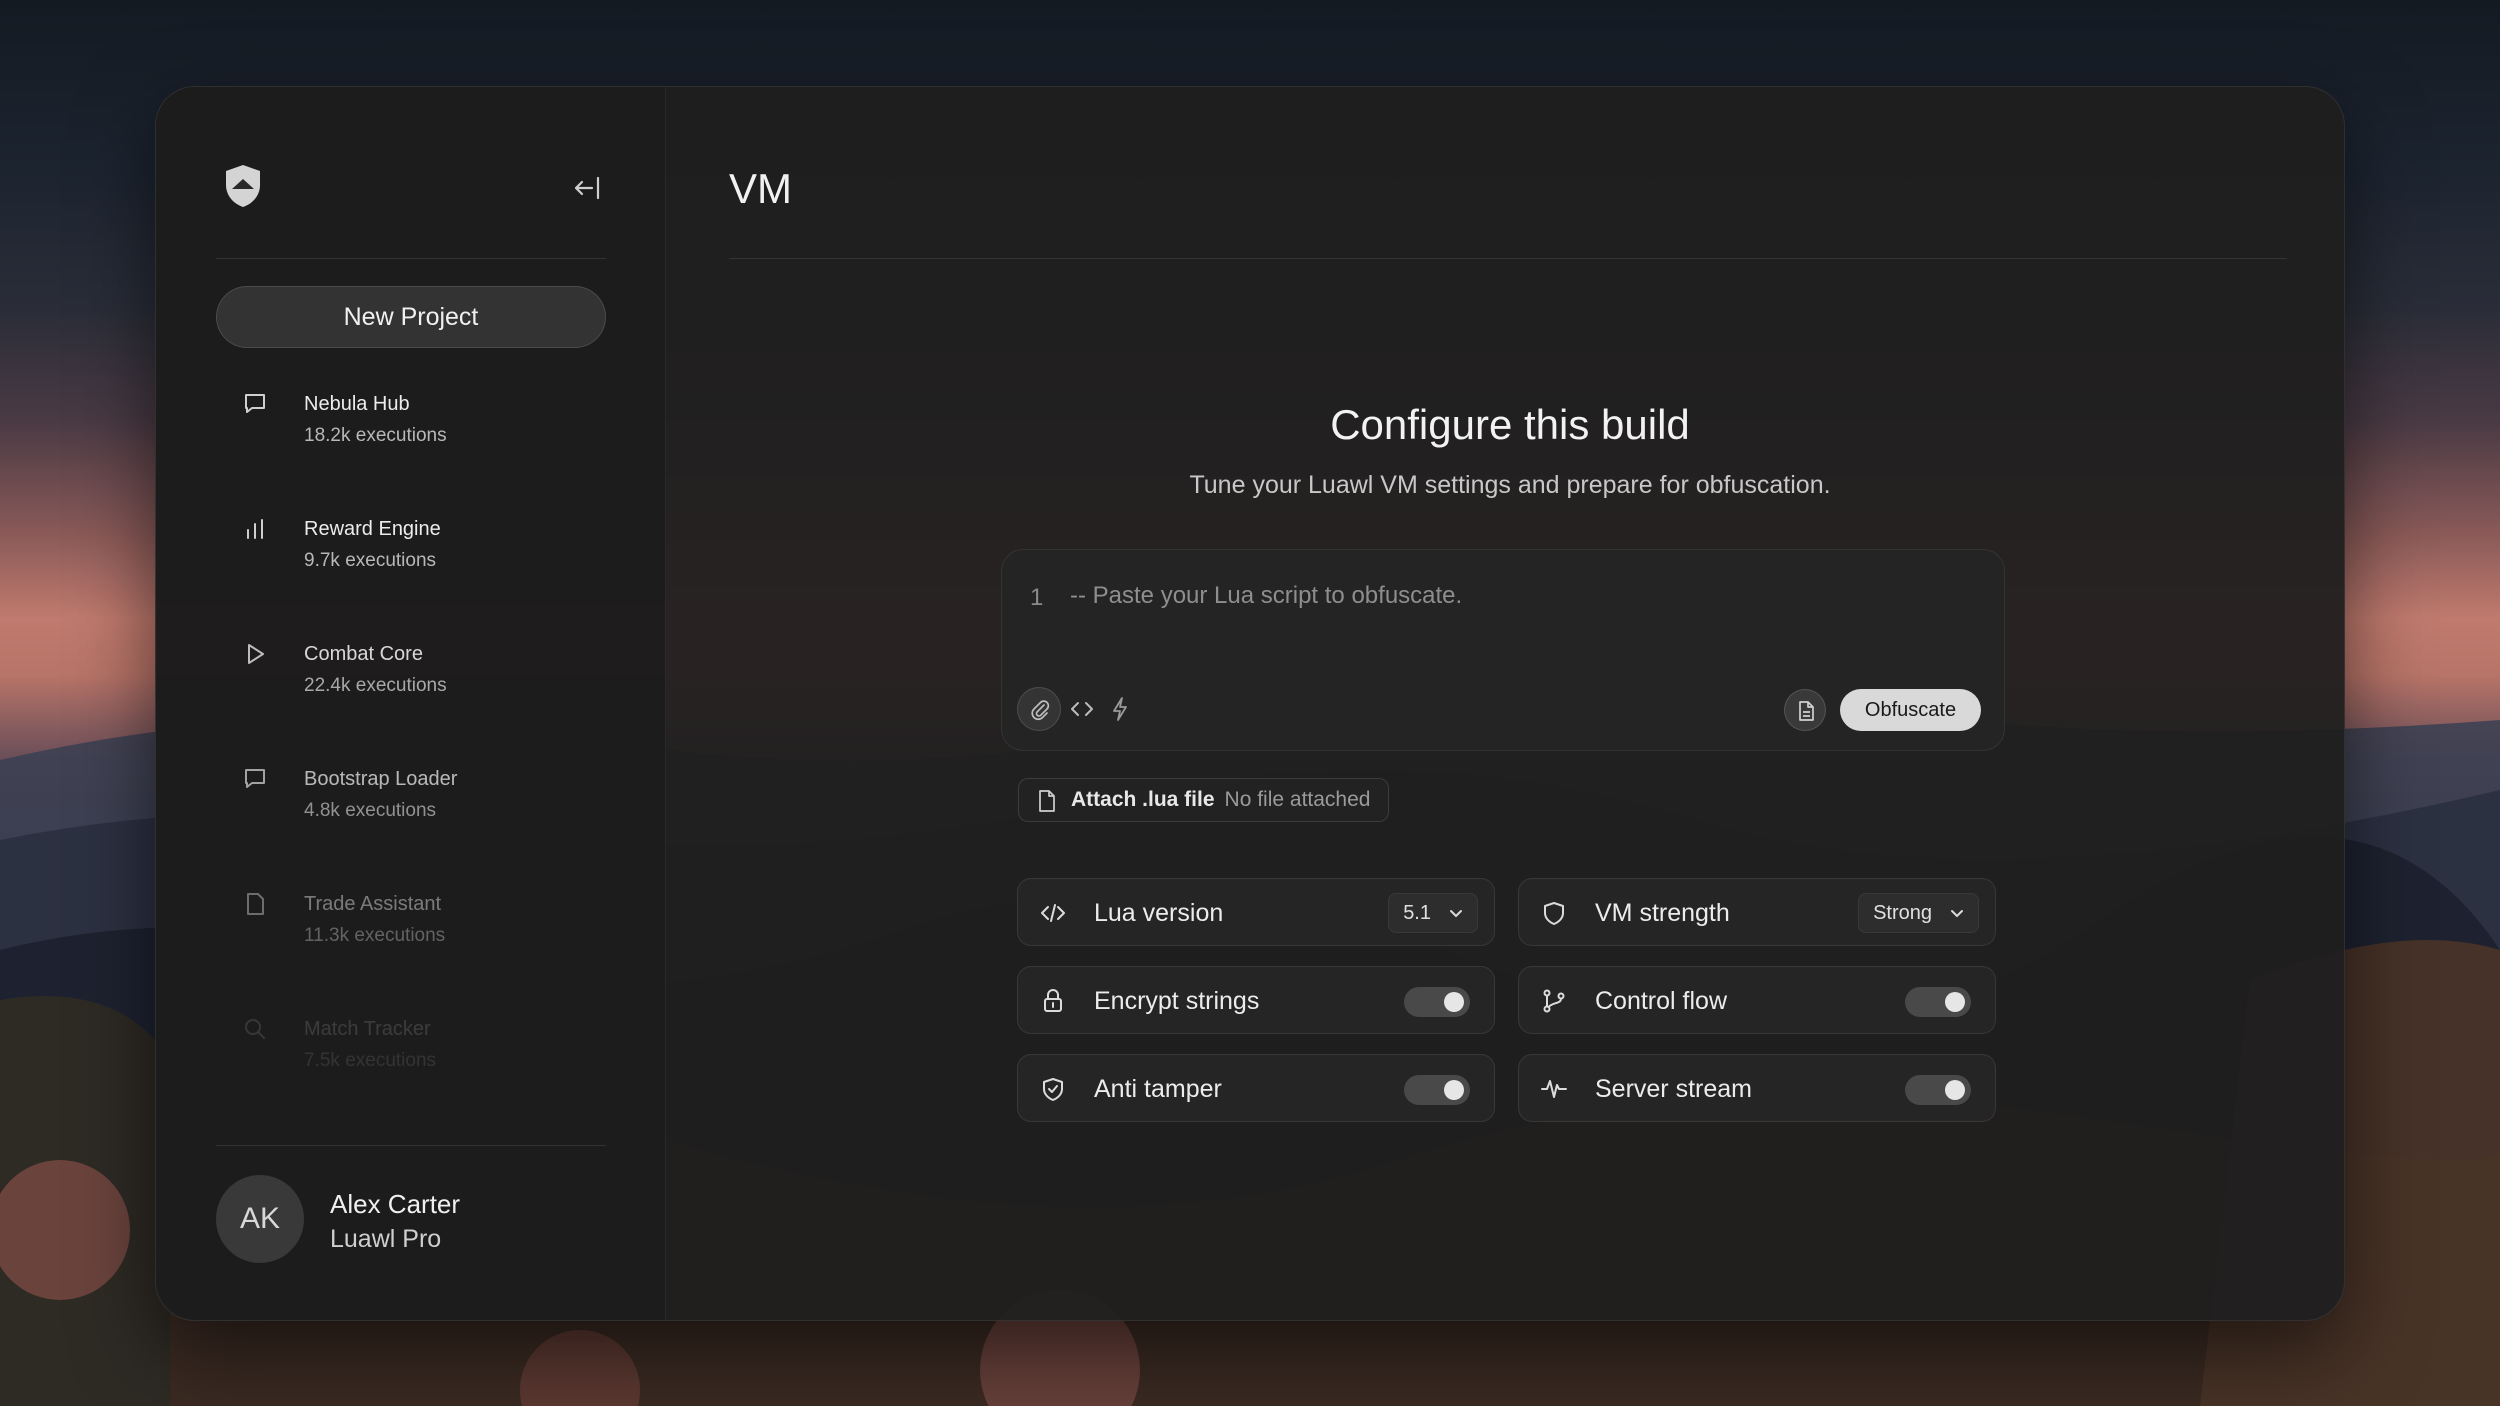  What do you see at coordinates (370, 810) in the screenshot?
I see `project-executions: 4.8k executions` at bounding box center [370, 810].